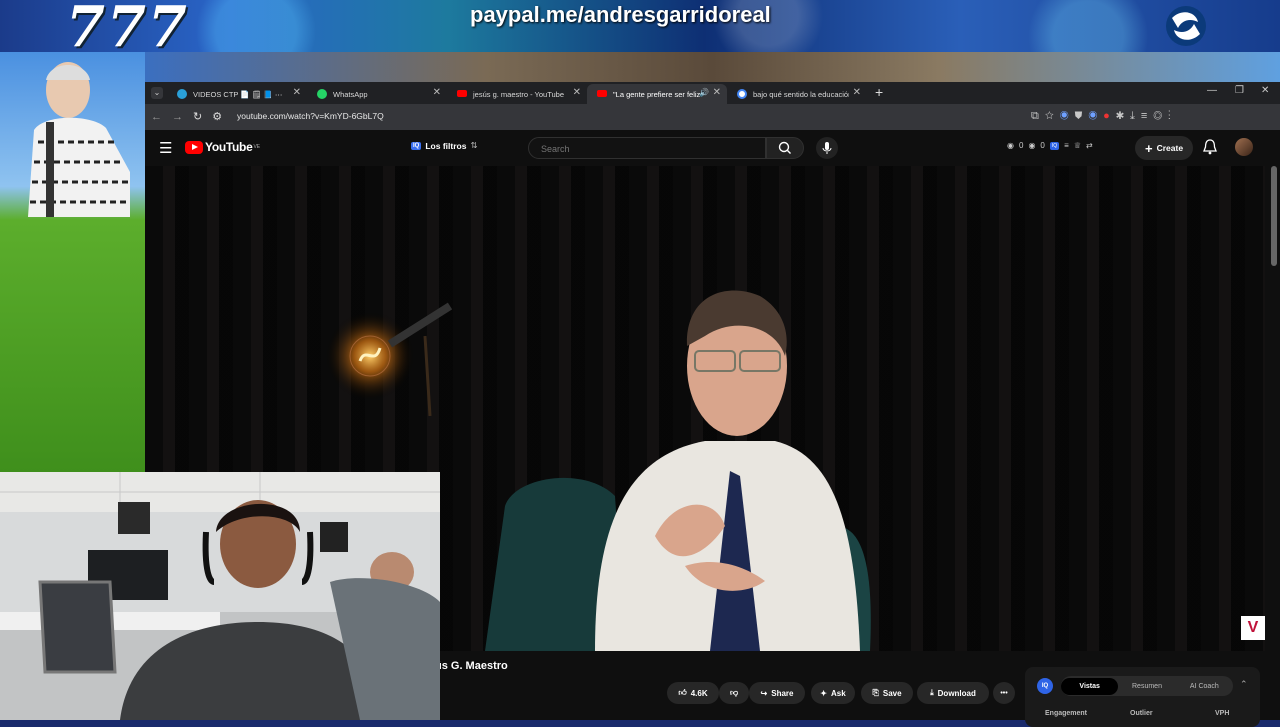 The height and width of the screenshot is (727, 1280). Describe the element at coordinates (257, 147) in the screenshot. I see `region-code: VE` at that location.